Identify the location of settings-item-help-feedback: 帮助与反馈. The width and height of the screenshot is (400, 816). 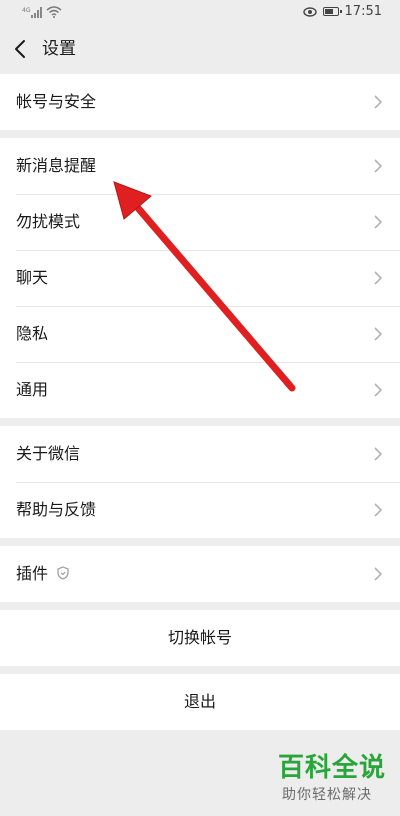
(200, 510).